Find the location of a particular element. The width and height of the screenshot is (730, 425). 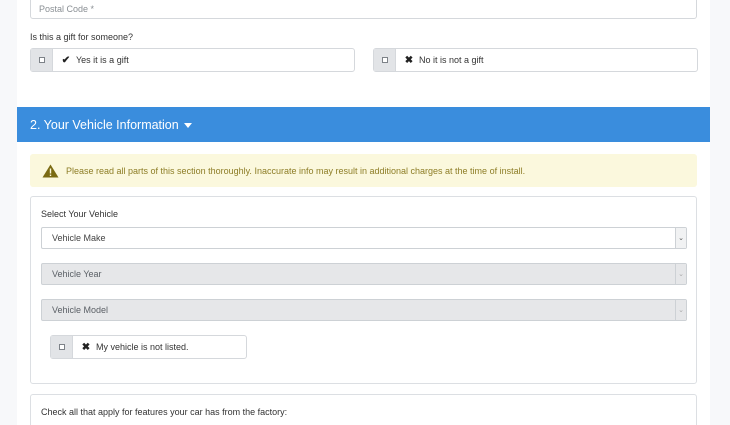

vehicle-make-value: Vehicle Make is located at coordinates (79, 238).